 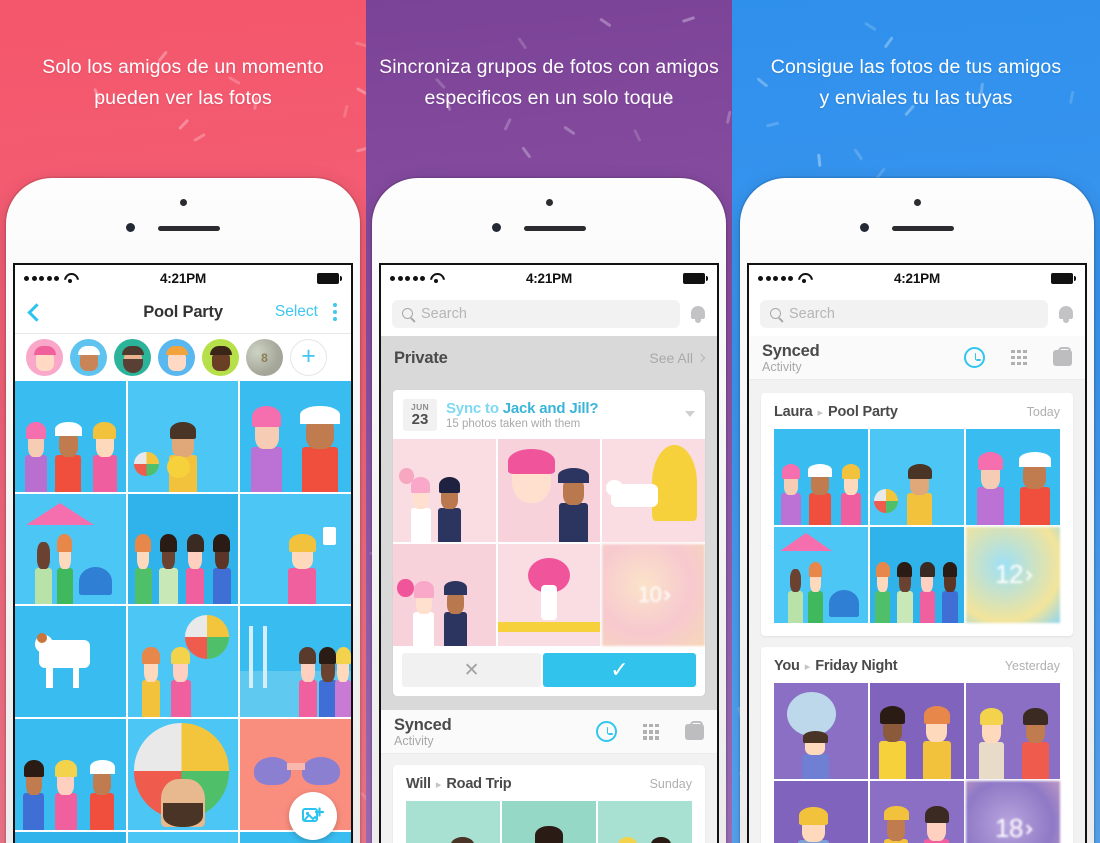 I want to click on see-all-link: See All, so click(x=677, y=358).